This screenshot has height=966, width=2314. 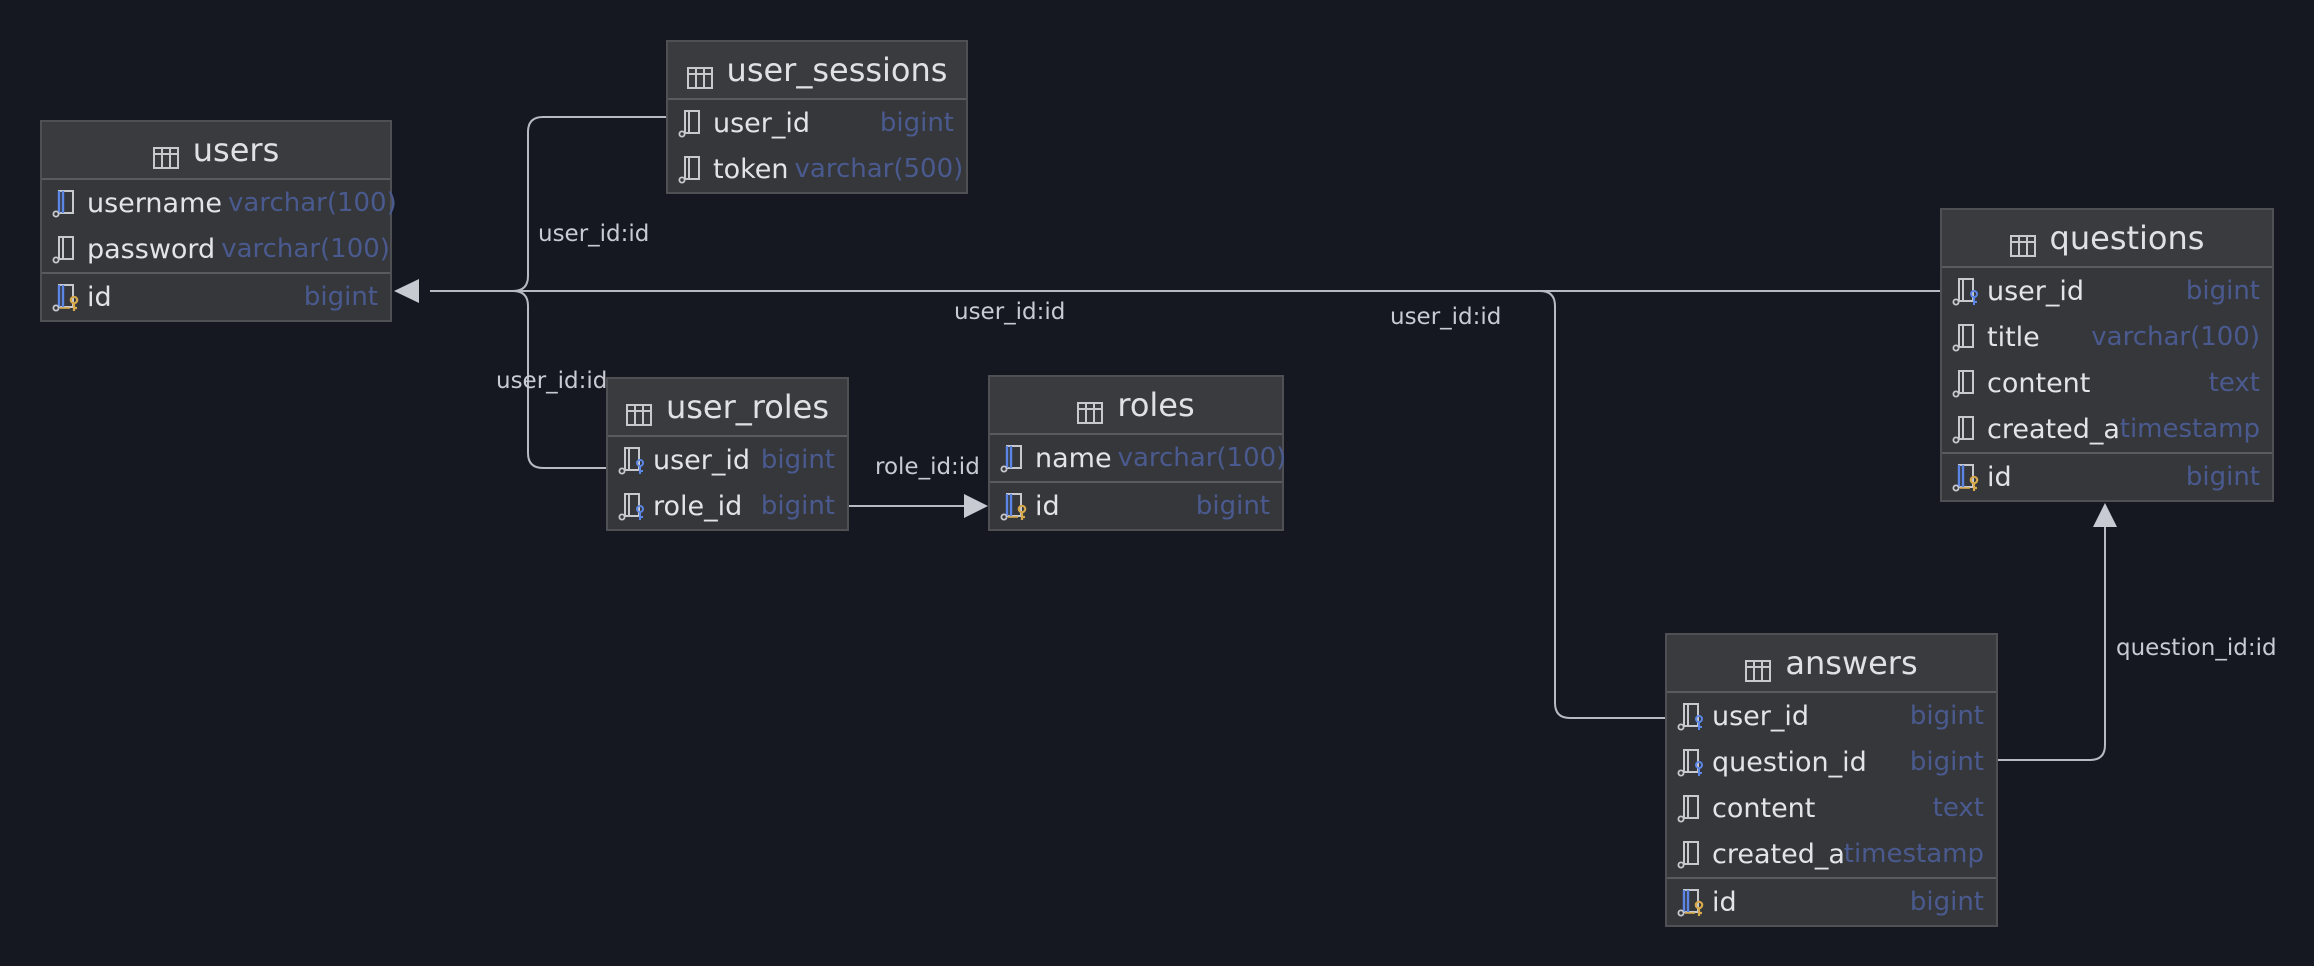 I want to click on table-header: roles, so click(x=1136, y=406).